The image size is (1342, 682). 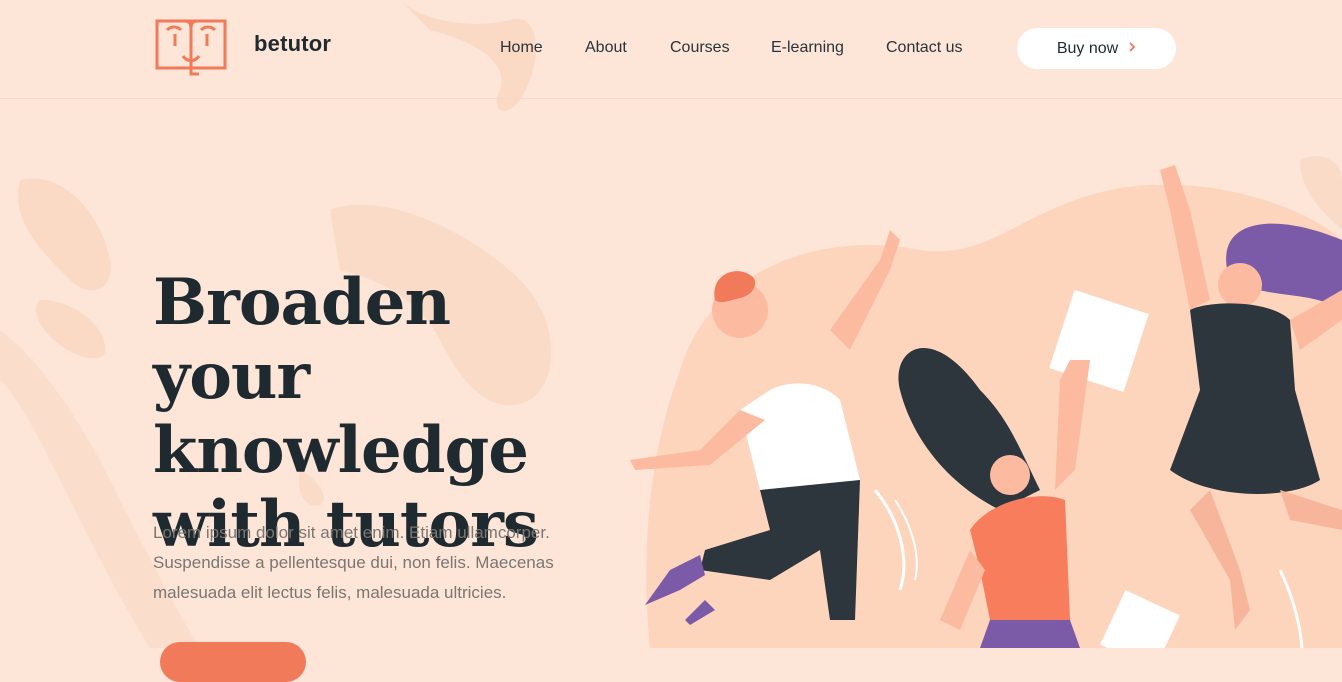 I want to click on nav-item-courses: Courses, so click(x=700, y=48).